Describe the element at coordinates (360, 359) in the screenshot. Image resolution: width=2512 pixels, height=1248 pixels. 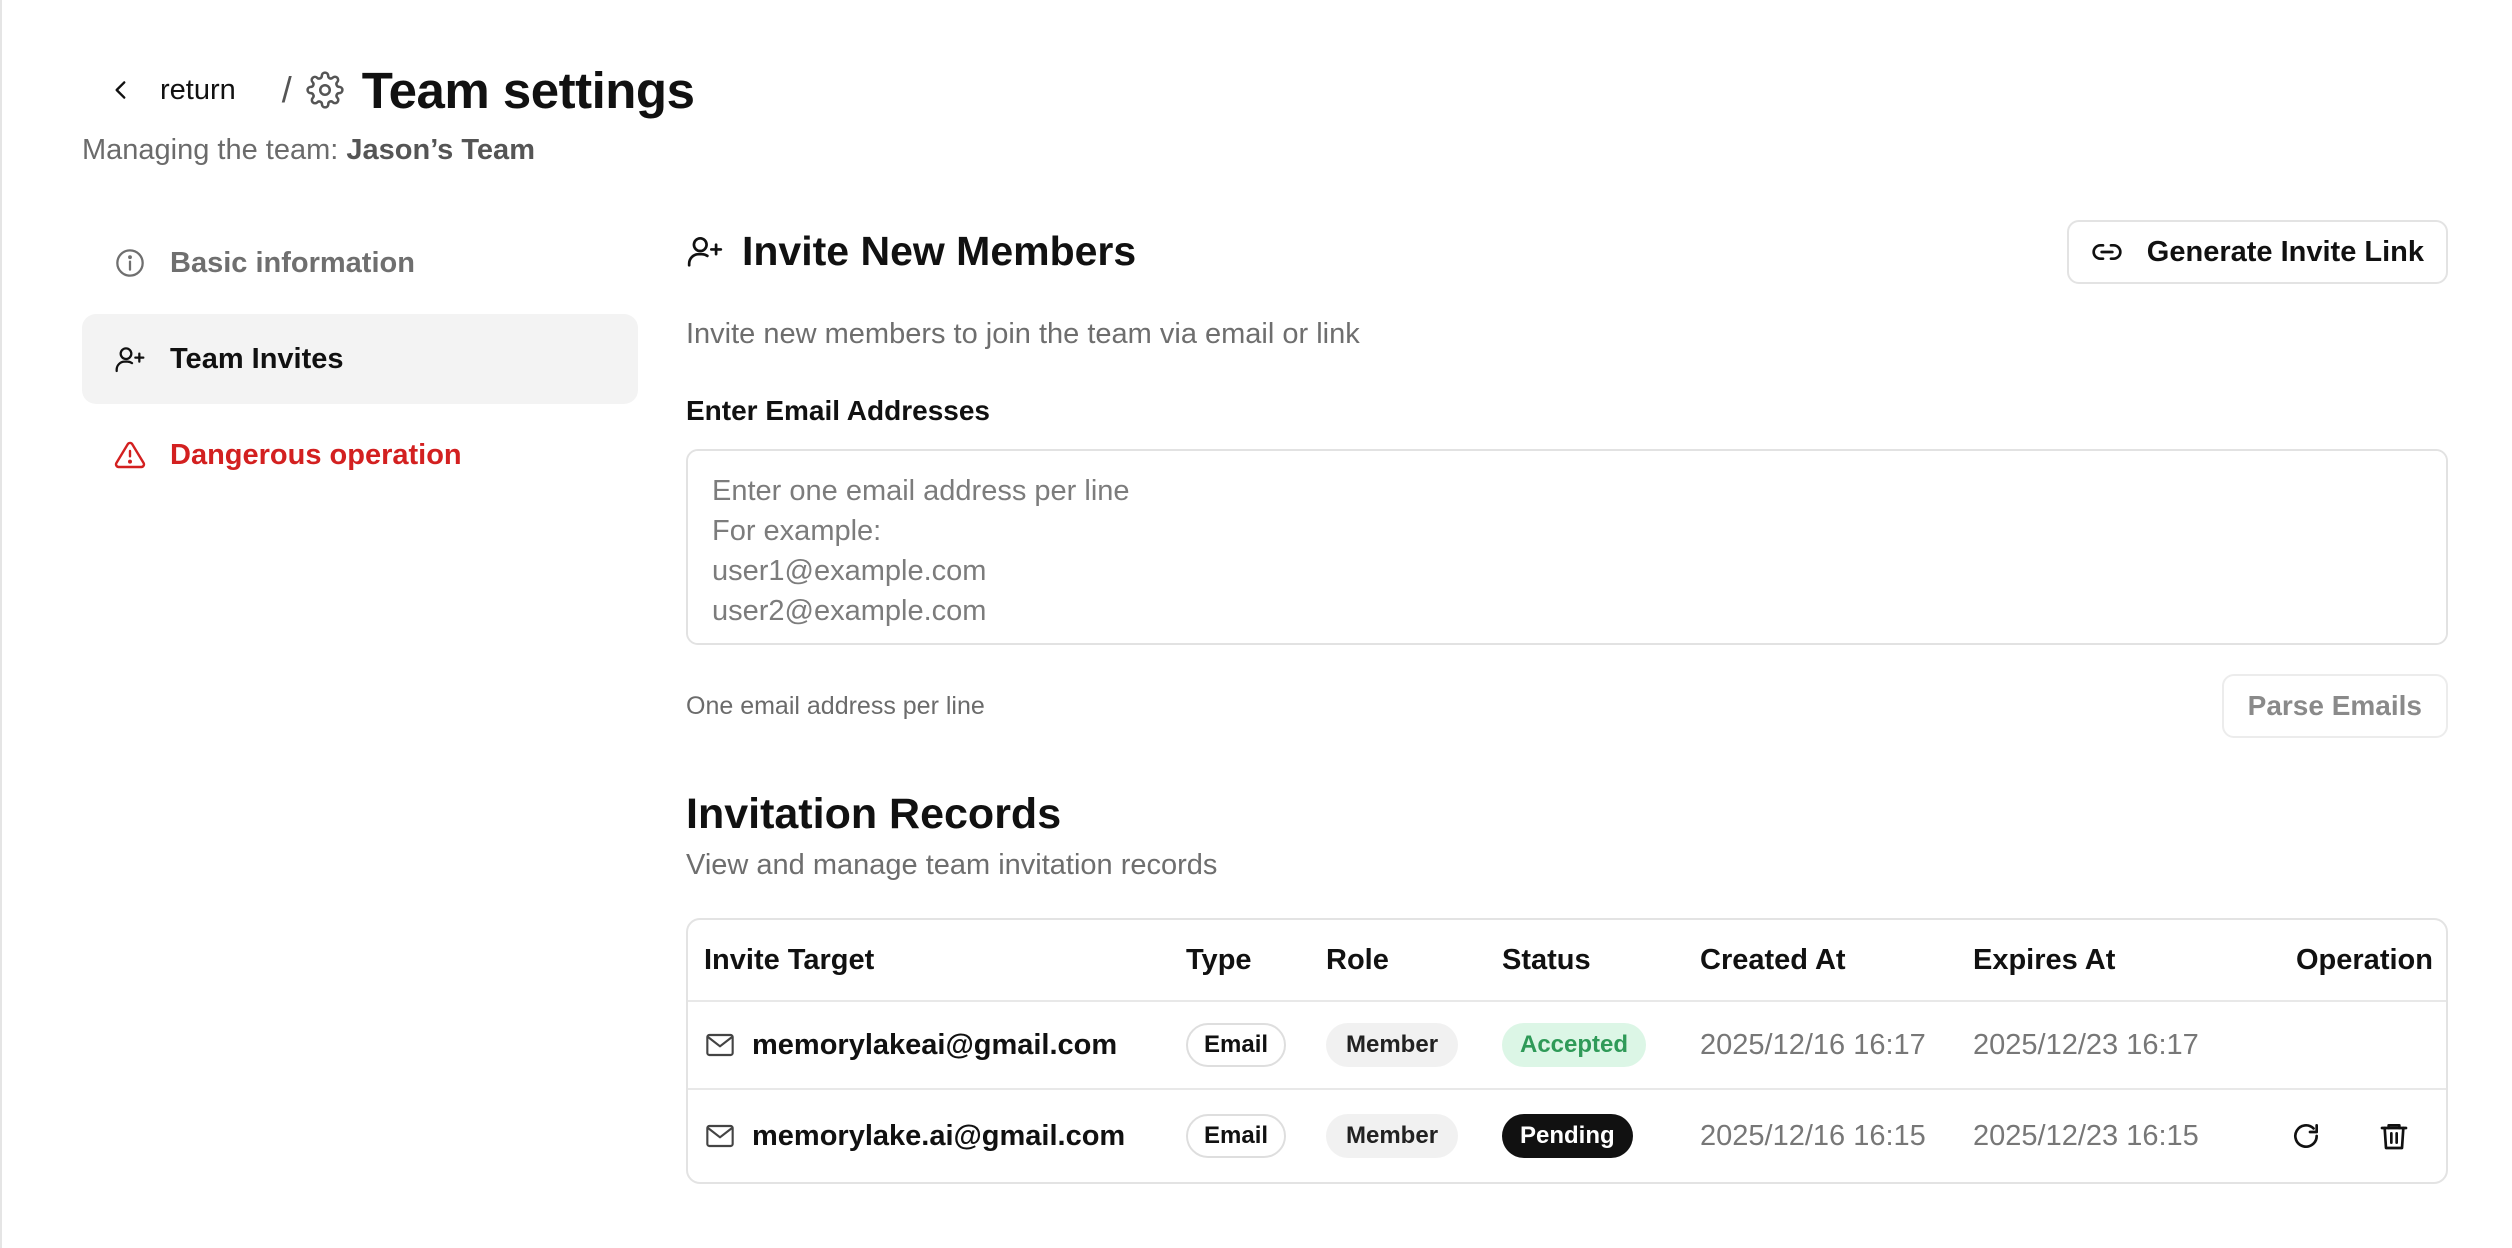
I see `sidebar-item-team-invites: Team Invites` at that location.